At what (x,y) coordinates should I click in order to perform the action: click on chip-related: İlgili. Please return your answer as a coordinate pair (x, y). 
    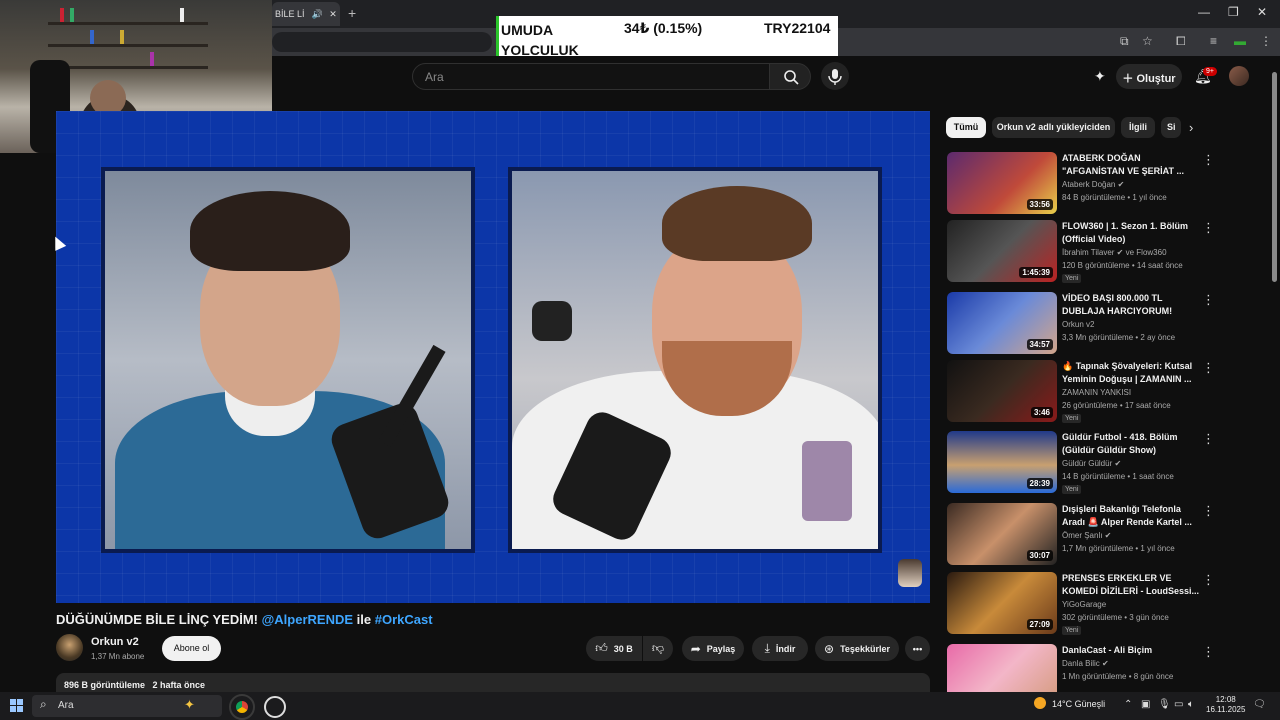
    Looking at the image, I should click on (1138, 127).